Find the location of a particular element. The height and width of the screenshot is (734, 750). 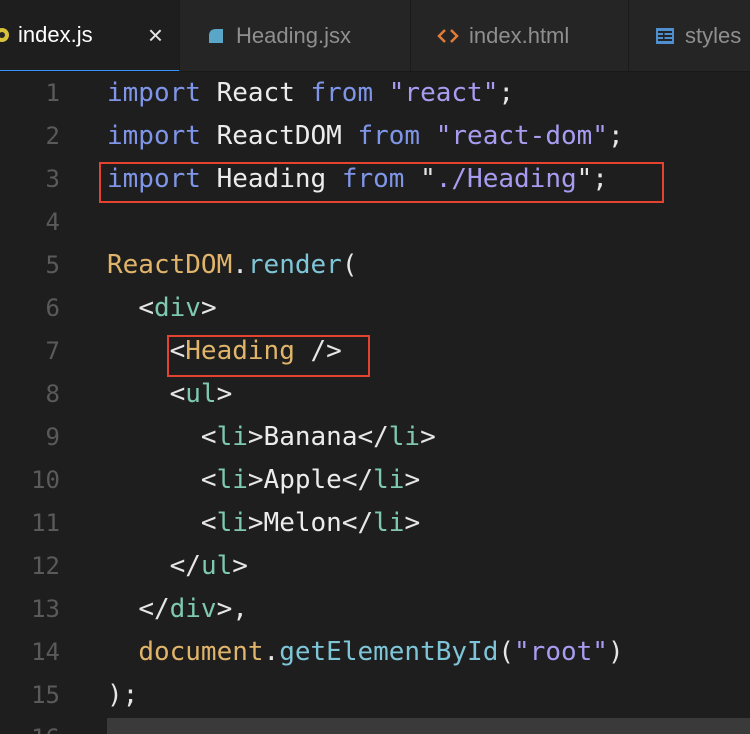

tab-styles: styles is located at coordinates (689, 35).